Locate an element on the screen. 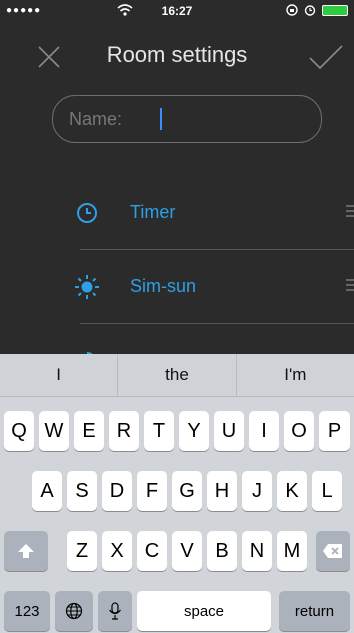 This screenshot has width=354, height=633. shift-arrow-icon is located at coordinates (26, 551).